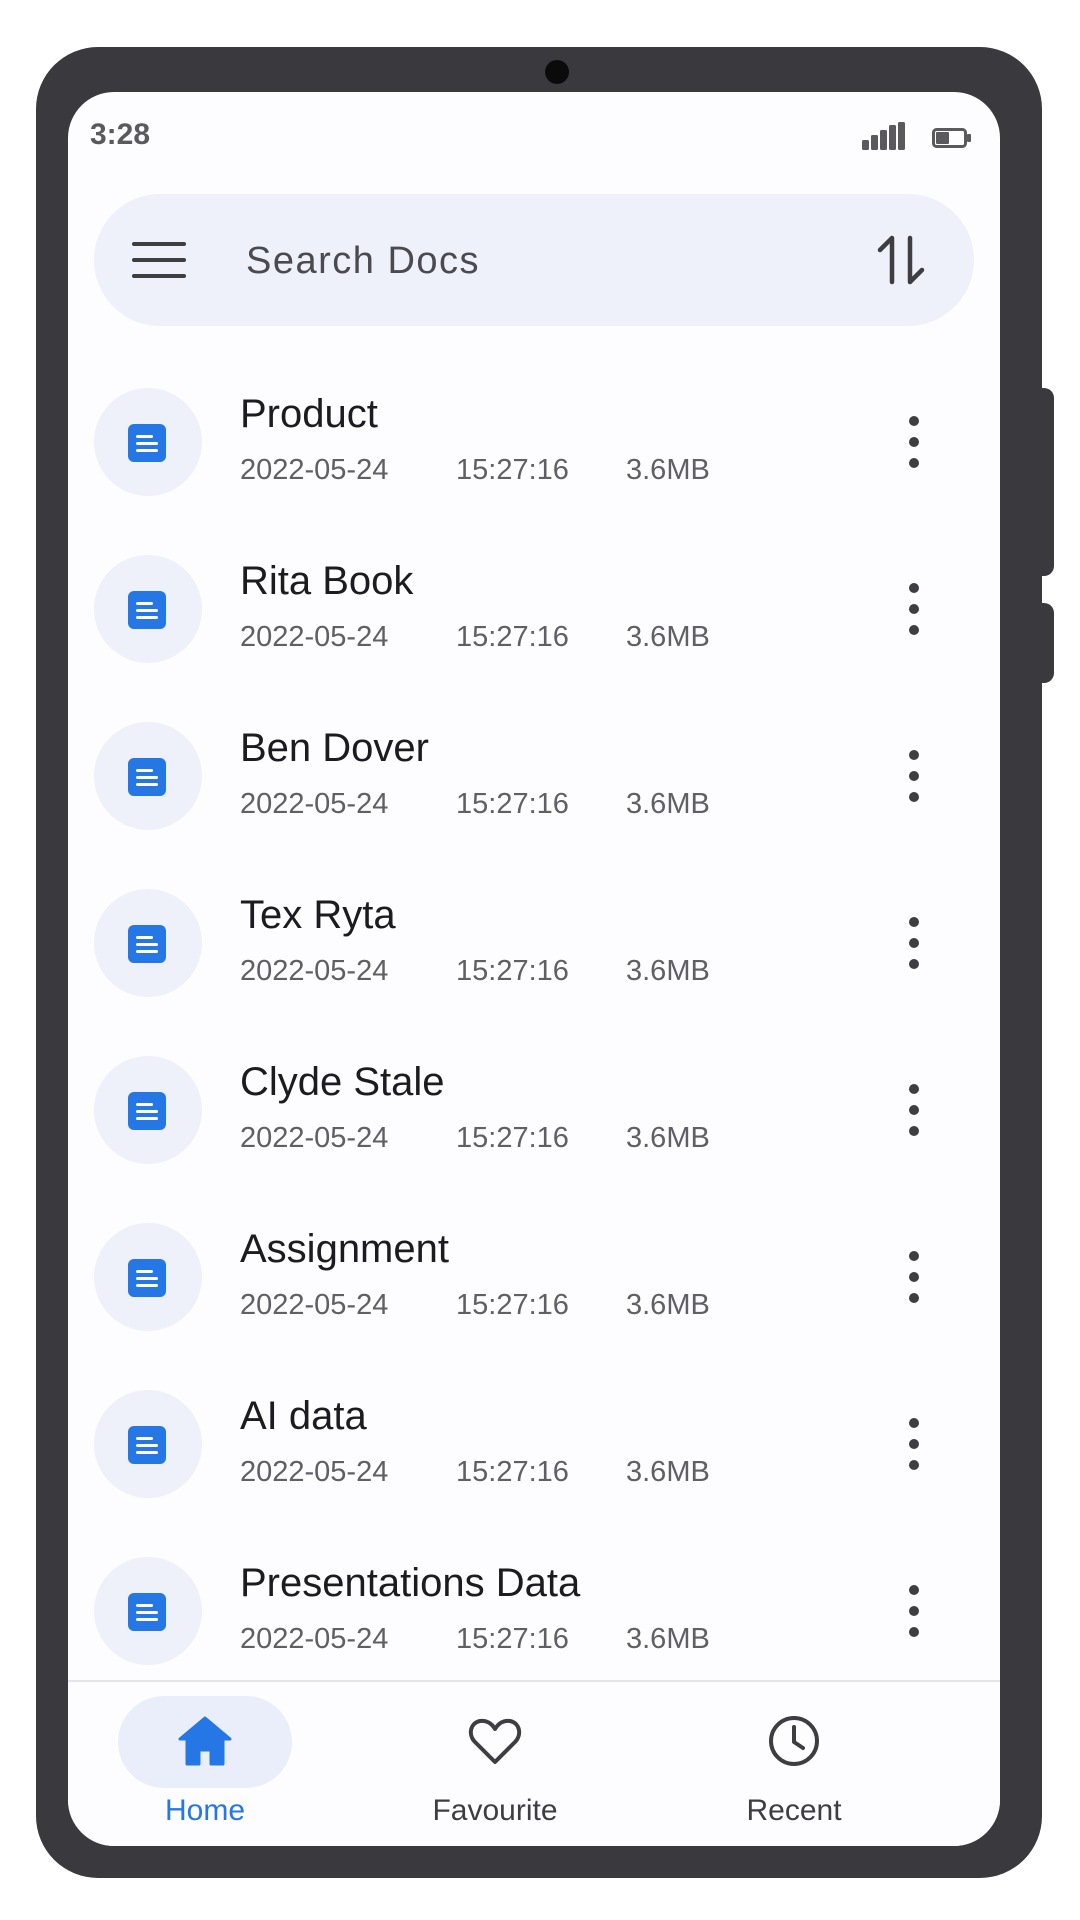 The image size is (1080, 1920). I want to click on nav-home: Home, so click(205, 1764).